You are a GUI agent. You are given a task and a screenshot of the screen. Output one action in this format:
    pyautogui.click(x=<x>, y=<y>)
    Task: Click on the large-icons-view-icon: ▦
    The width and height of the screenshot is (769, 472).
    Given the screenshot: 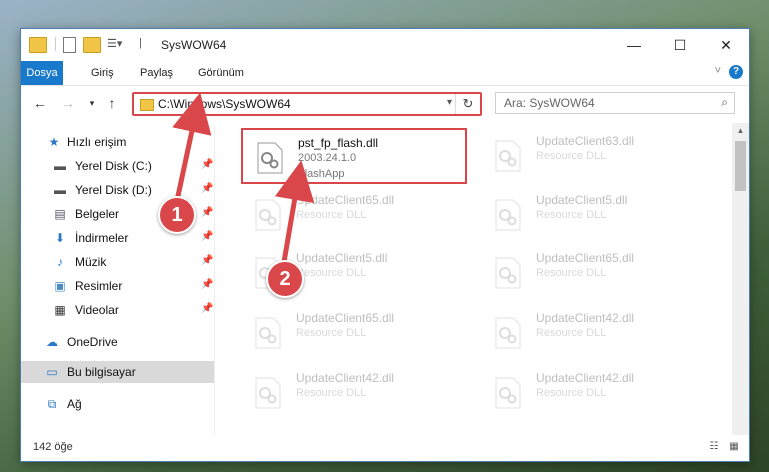 What is the action you would take?
    pyautogui.click(x=734, y=447)
    